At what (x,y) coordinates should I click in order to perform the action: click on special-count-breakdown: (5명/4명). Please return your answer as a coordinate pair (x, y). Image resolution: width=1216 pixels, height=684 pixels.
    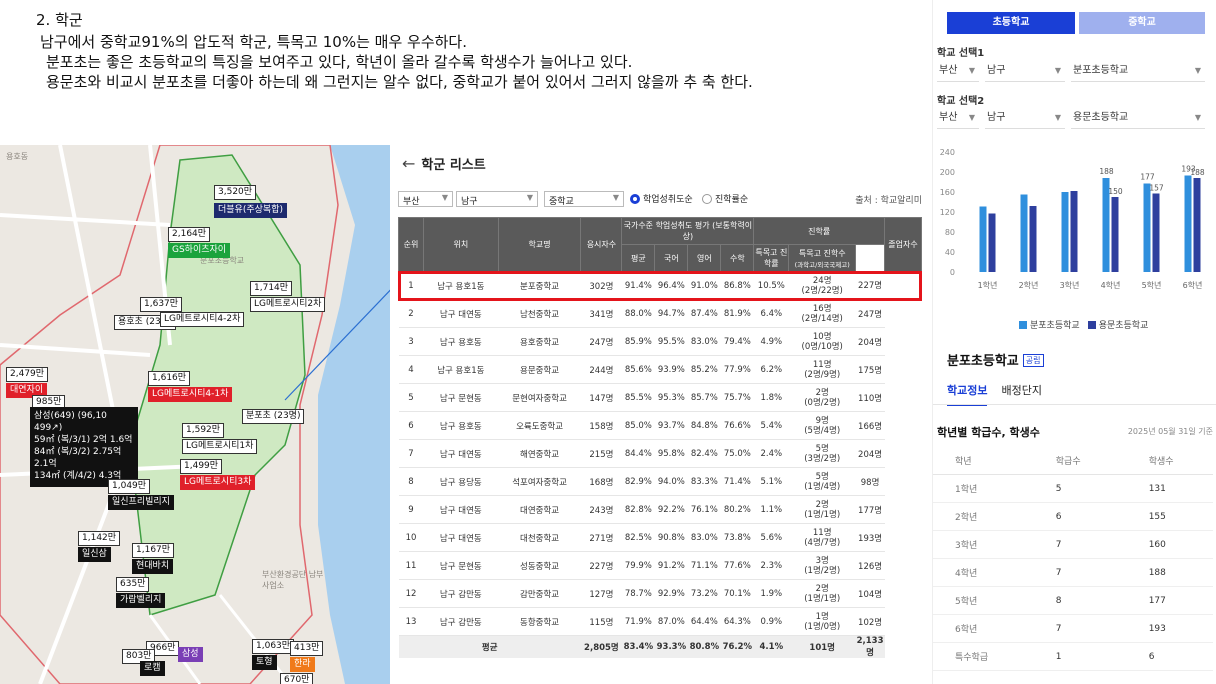
    Looking at the image, I should click on (822, 430).